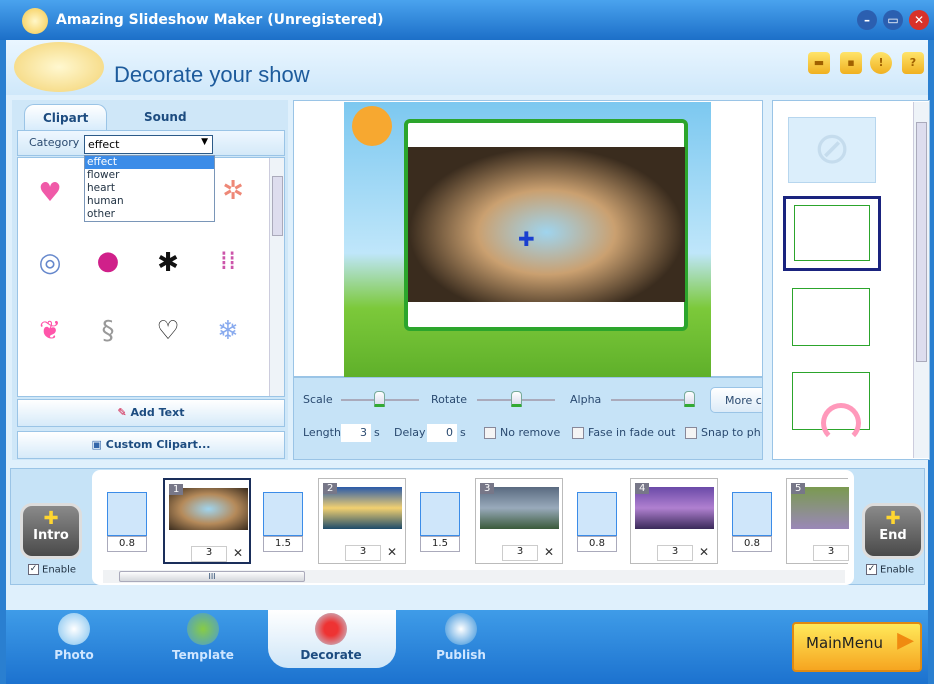  What do you see at coordinates (108, 331) in the screenshot?
I see `clipart-swirl-icon: §` at bounding box center [108, 331].